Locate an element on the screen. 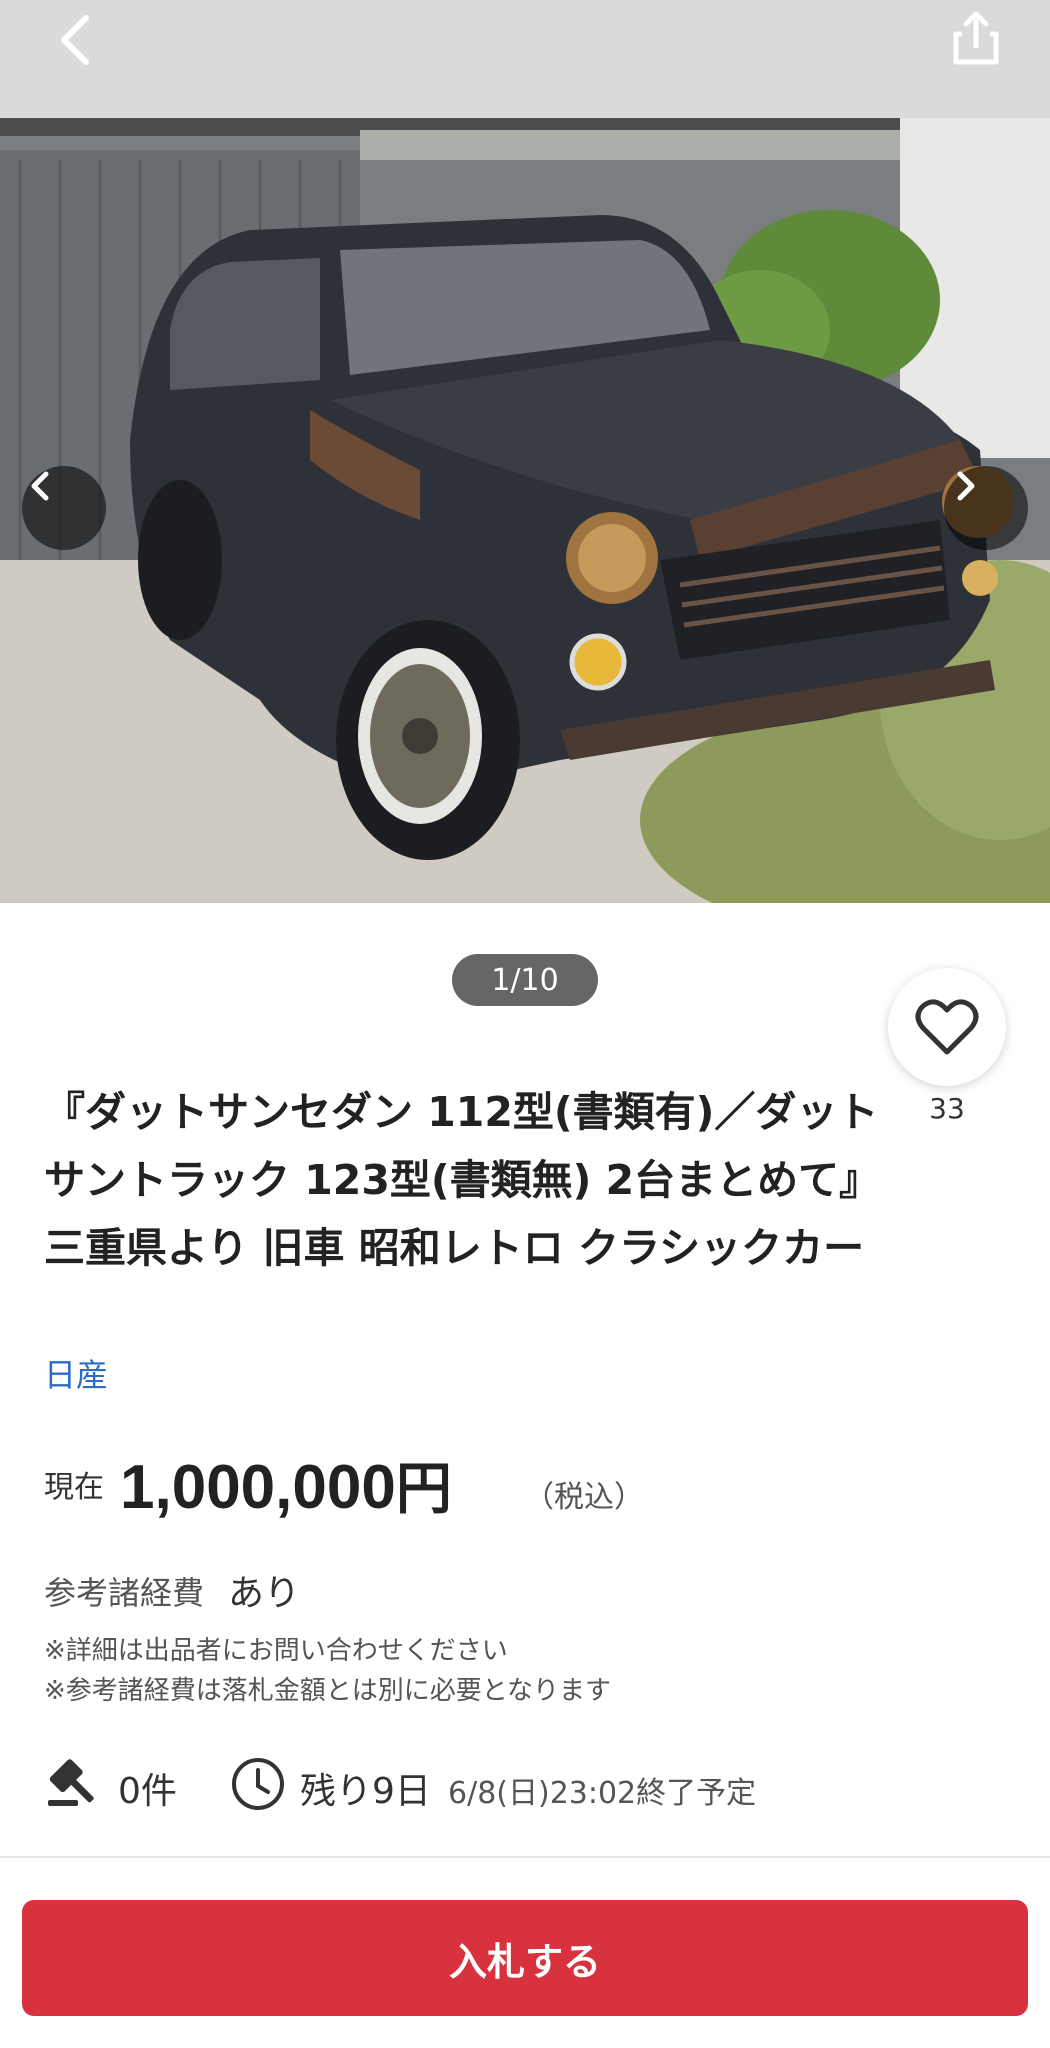 This screenshot has height=2048, width=1050. chevron-right-icon is located at coordinates (966, 486).